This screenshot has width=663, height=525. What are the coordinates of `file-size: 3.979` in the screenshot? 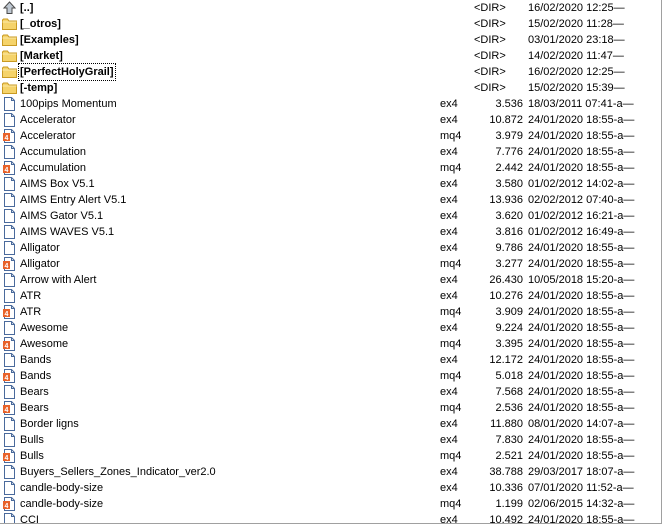 It's located at (509, 136).